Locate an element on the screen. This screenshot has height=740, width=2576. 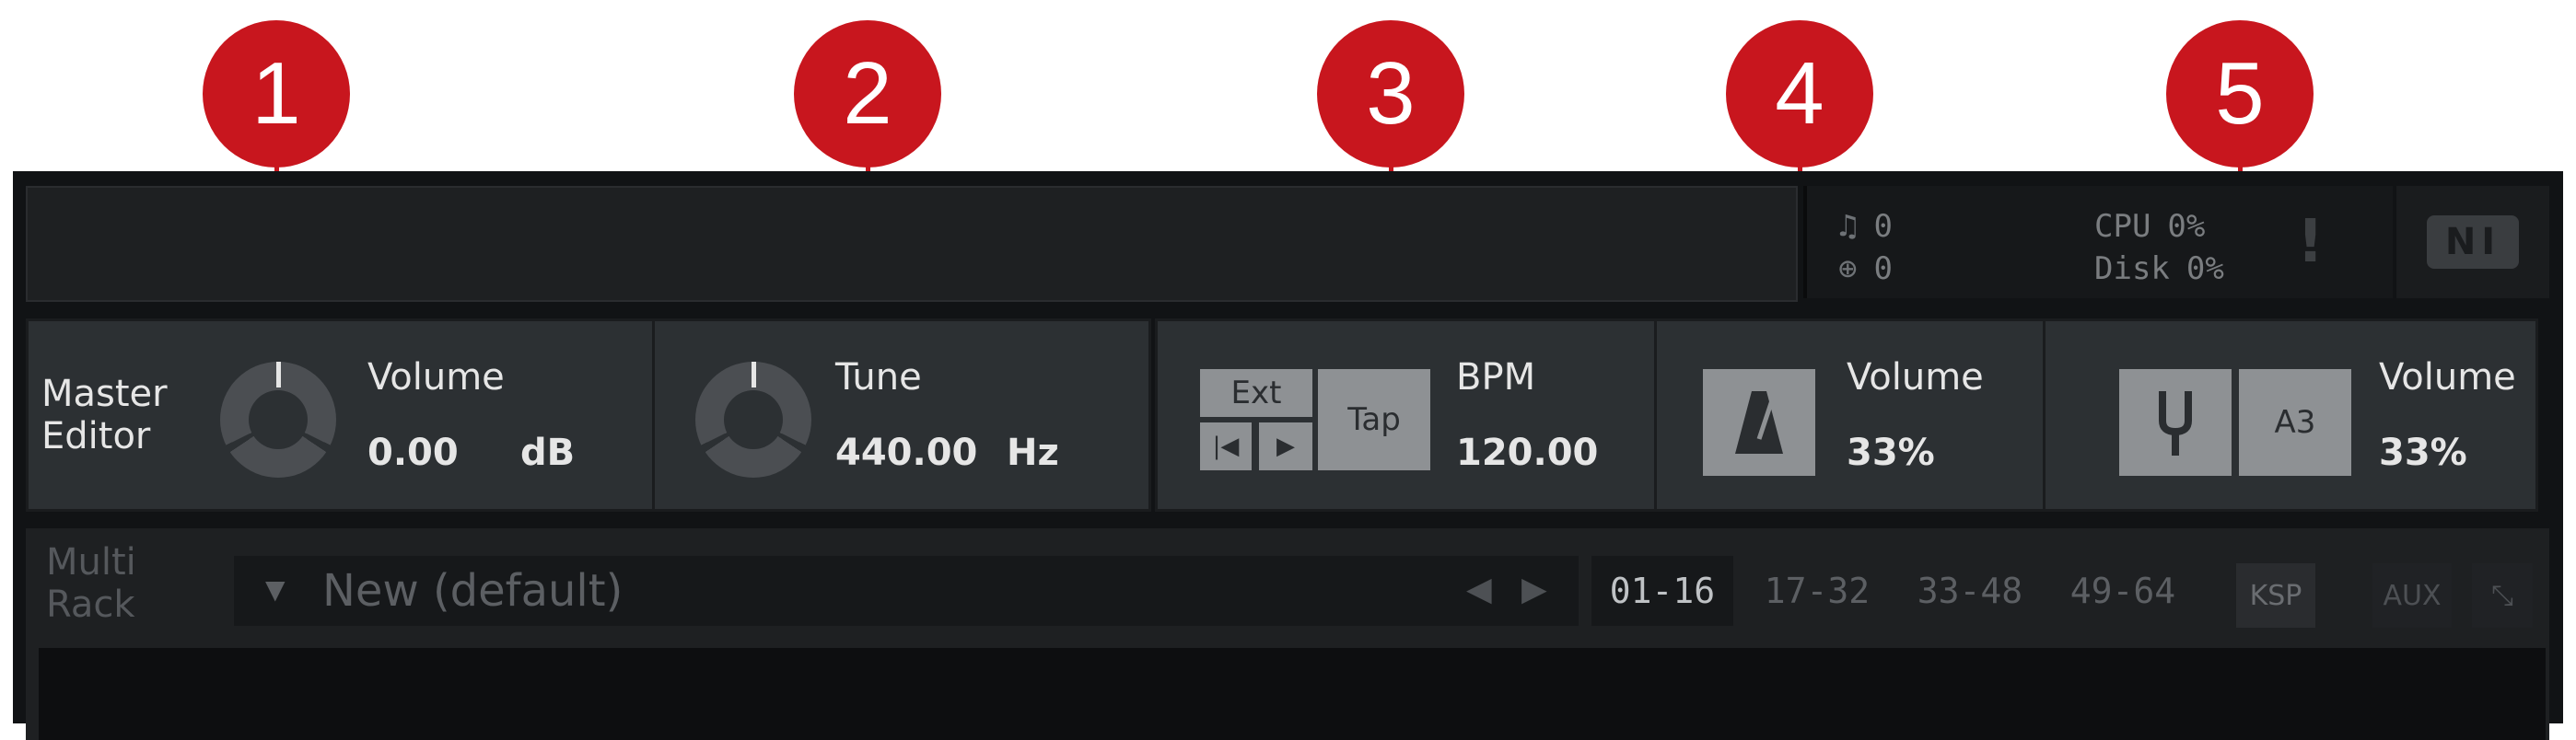
rack-area is located at coordinates (1292, 694).